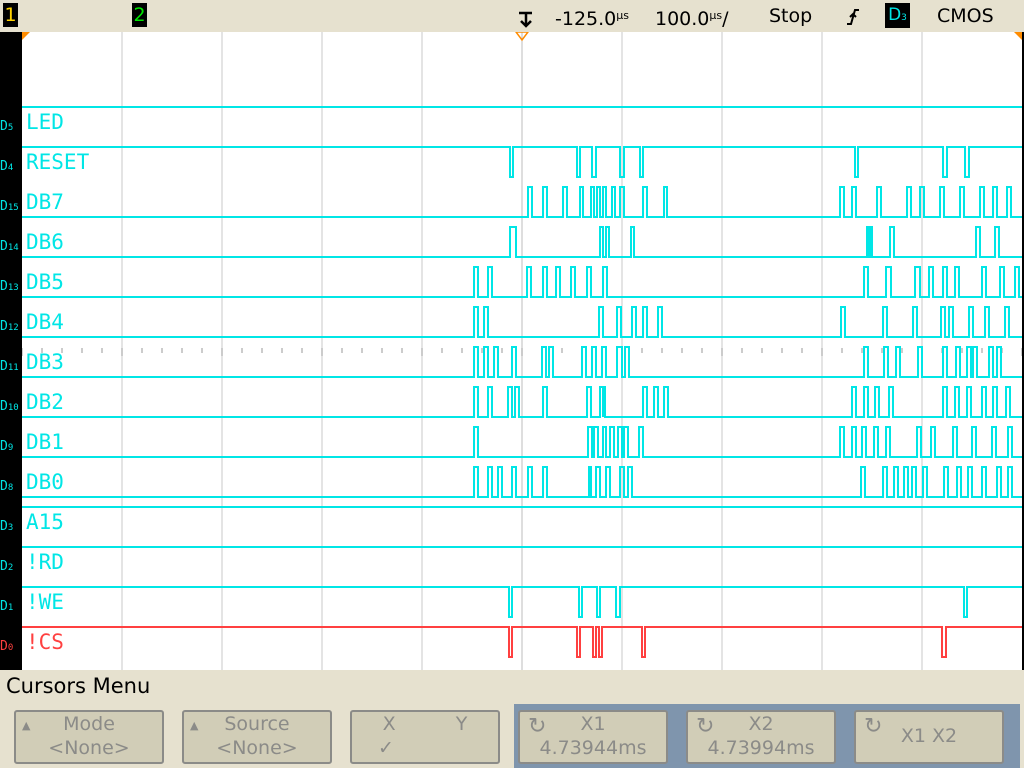 Image resolution: width=1024 pixels, height=768 pixels. I want to click on channel-id-1: D1, so click(6, 607).